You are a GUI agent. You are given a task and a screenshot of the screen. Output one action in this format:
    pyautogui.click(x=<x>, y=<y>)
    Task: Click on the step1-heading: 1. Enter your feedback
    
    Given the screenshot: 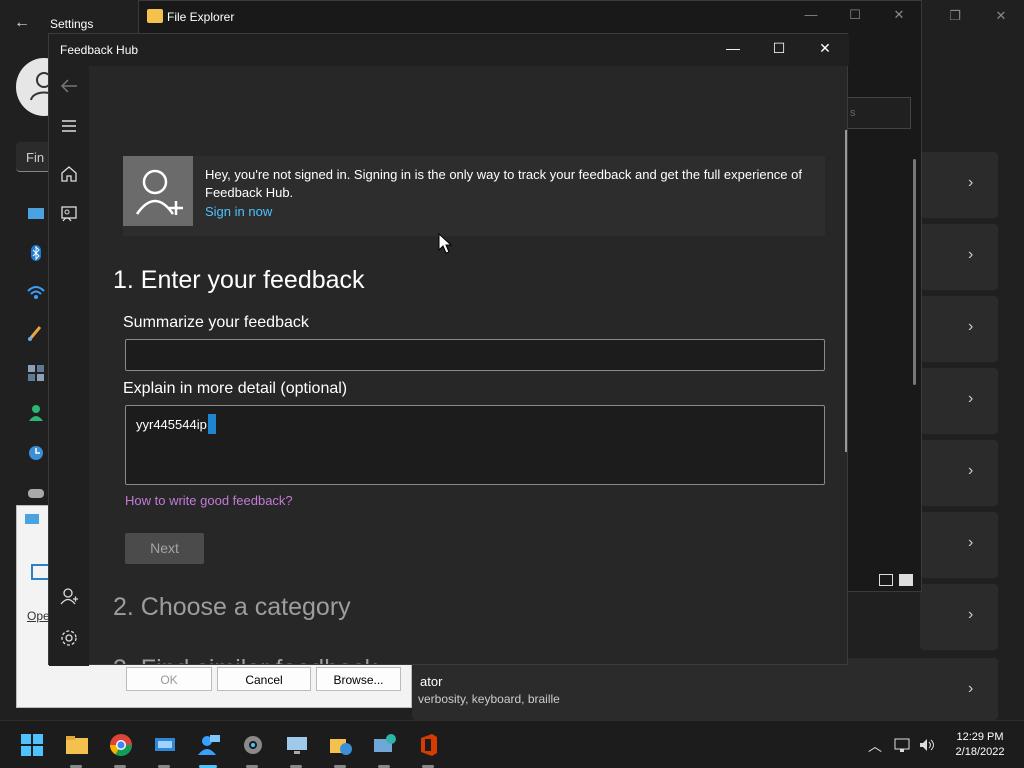 What is the action you would take?
    pyautogui.click(x=239, y=280)
    